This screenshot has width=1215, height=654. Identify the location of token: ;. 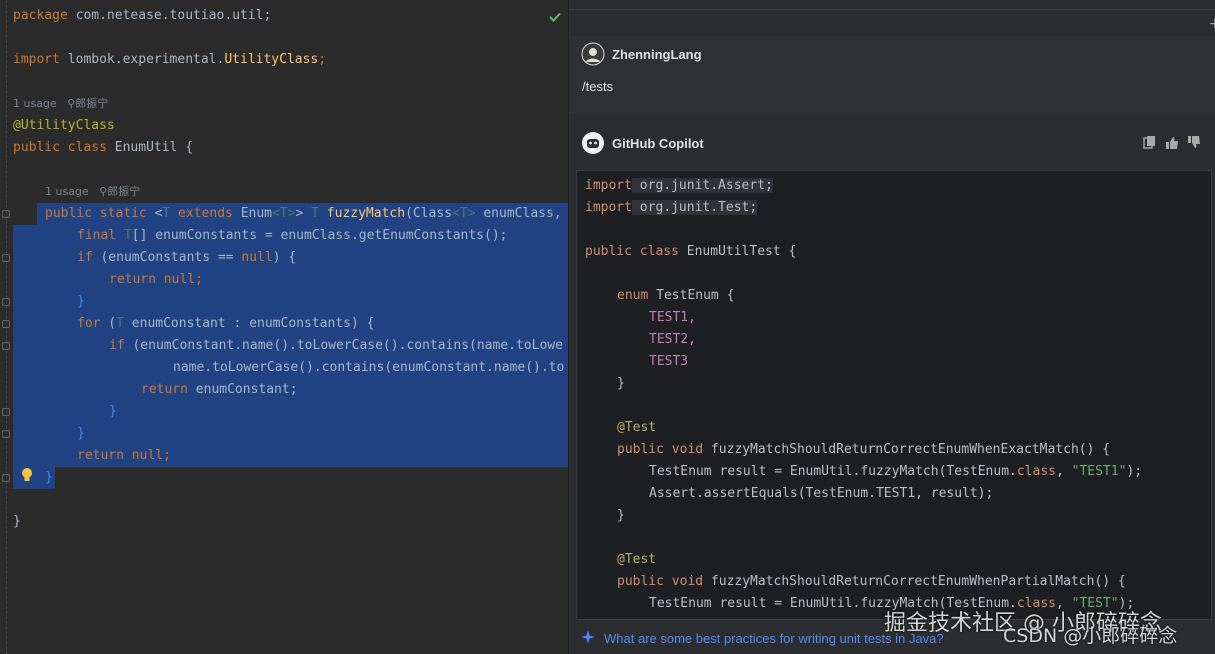
(322, 59).